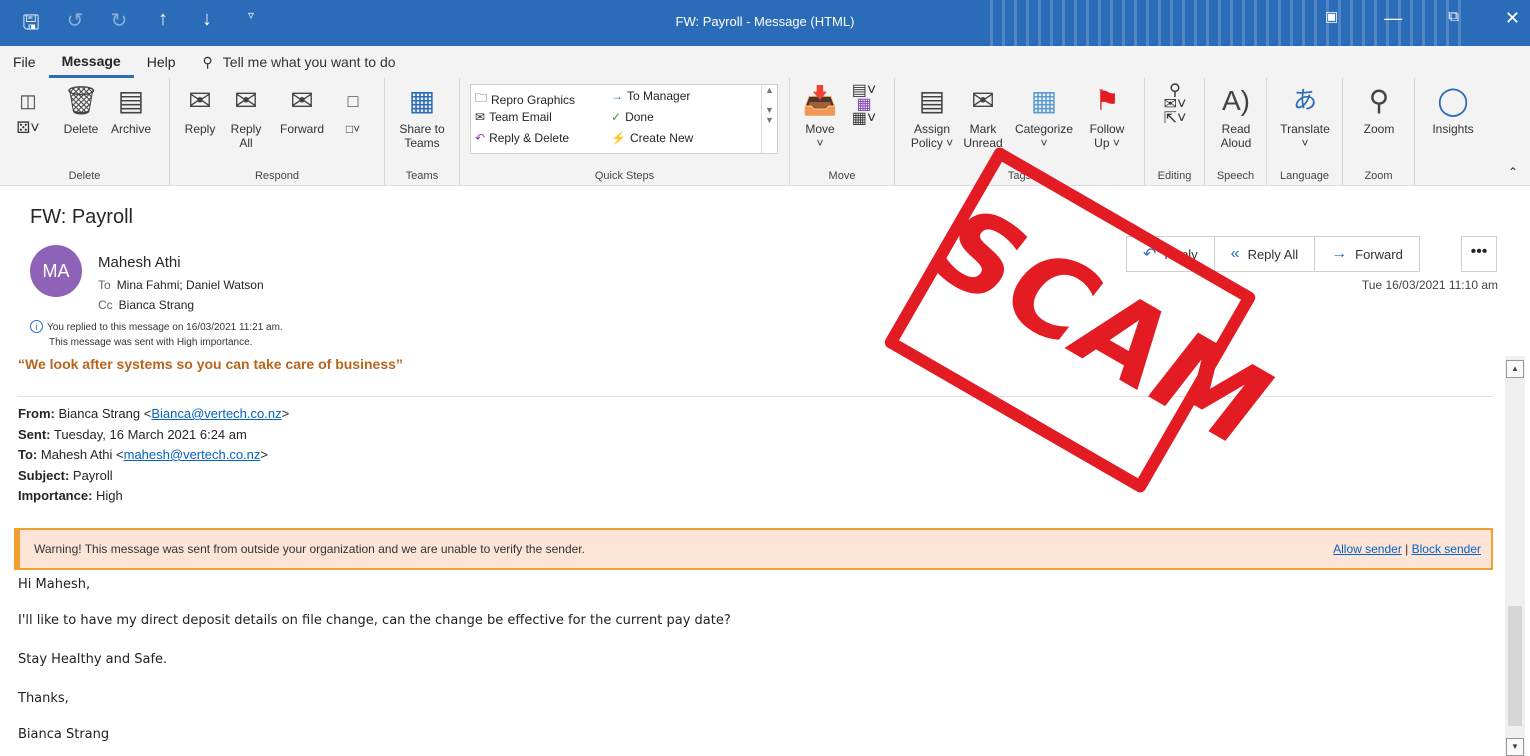  I want to click on ignore-button: ◫ ⚄˅, so click(28, 110).